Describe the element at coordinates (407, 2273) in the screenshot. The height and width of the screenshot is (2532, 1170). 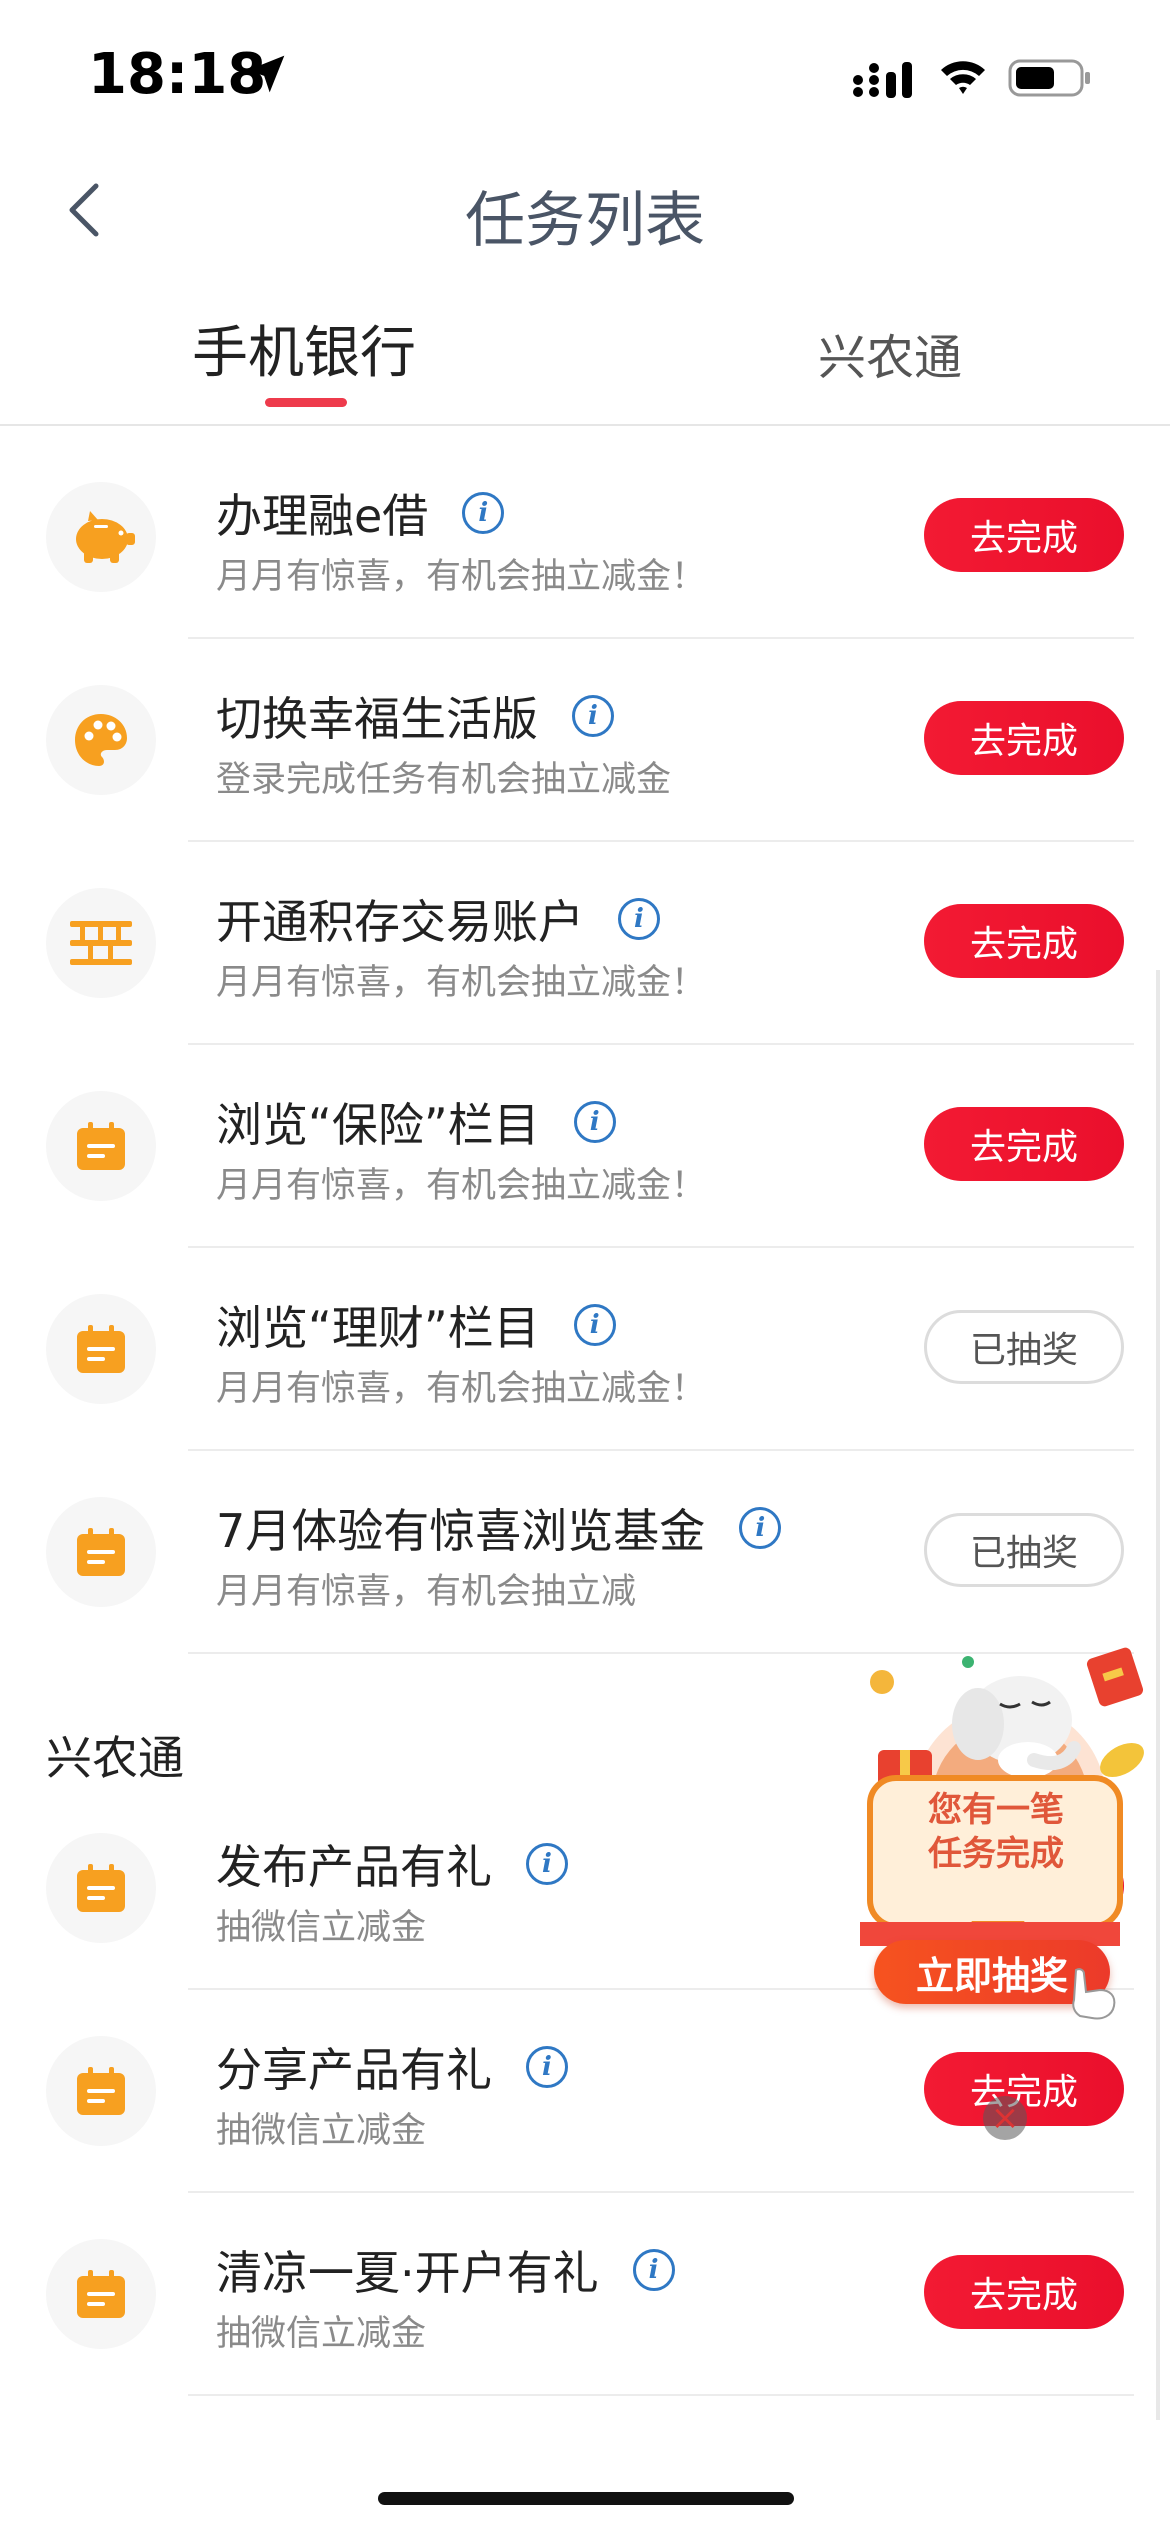
I see `task-title: 清凉一夏·开户有礼` at that location.